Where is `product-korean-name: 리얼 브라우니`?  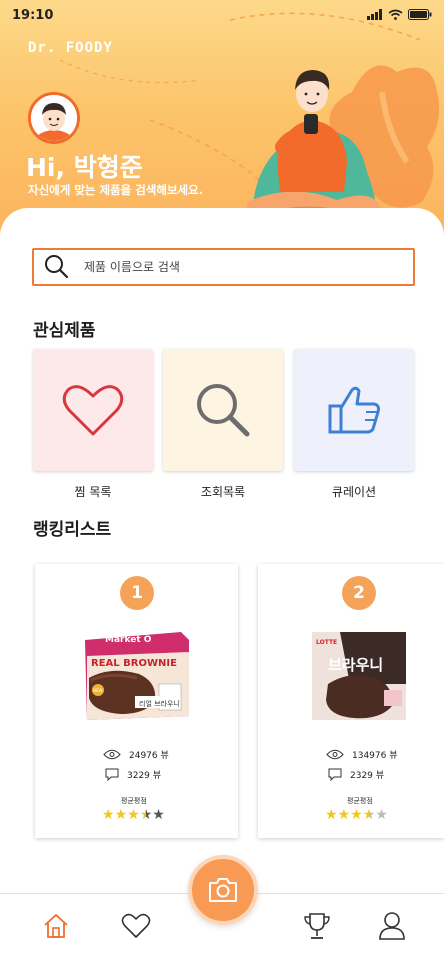
product-korean-name: 리얼 브라우니 is located at coordinates (159, 703).